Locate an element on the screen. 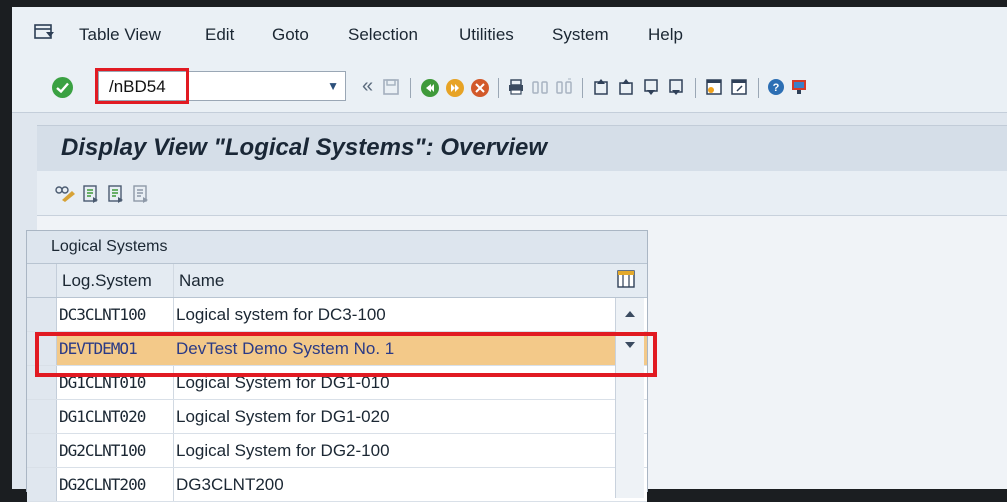 This screenshot has height=502, width=1007. column-header-name: Name is located at coordinates (201, 281).